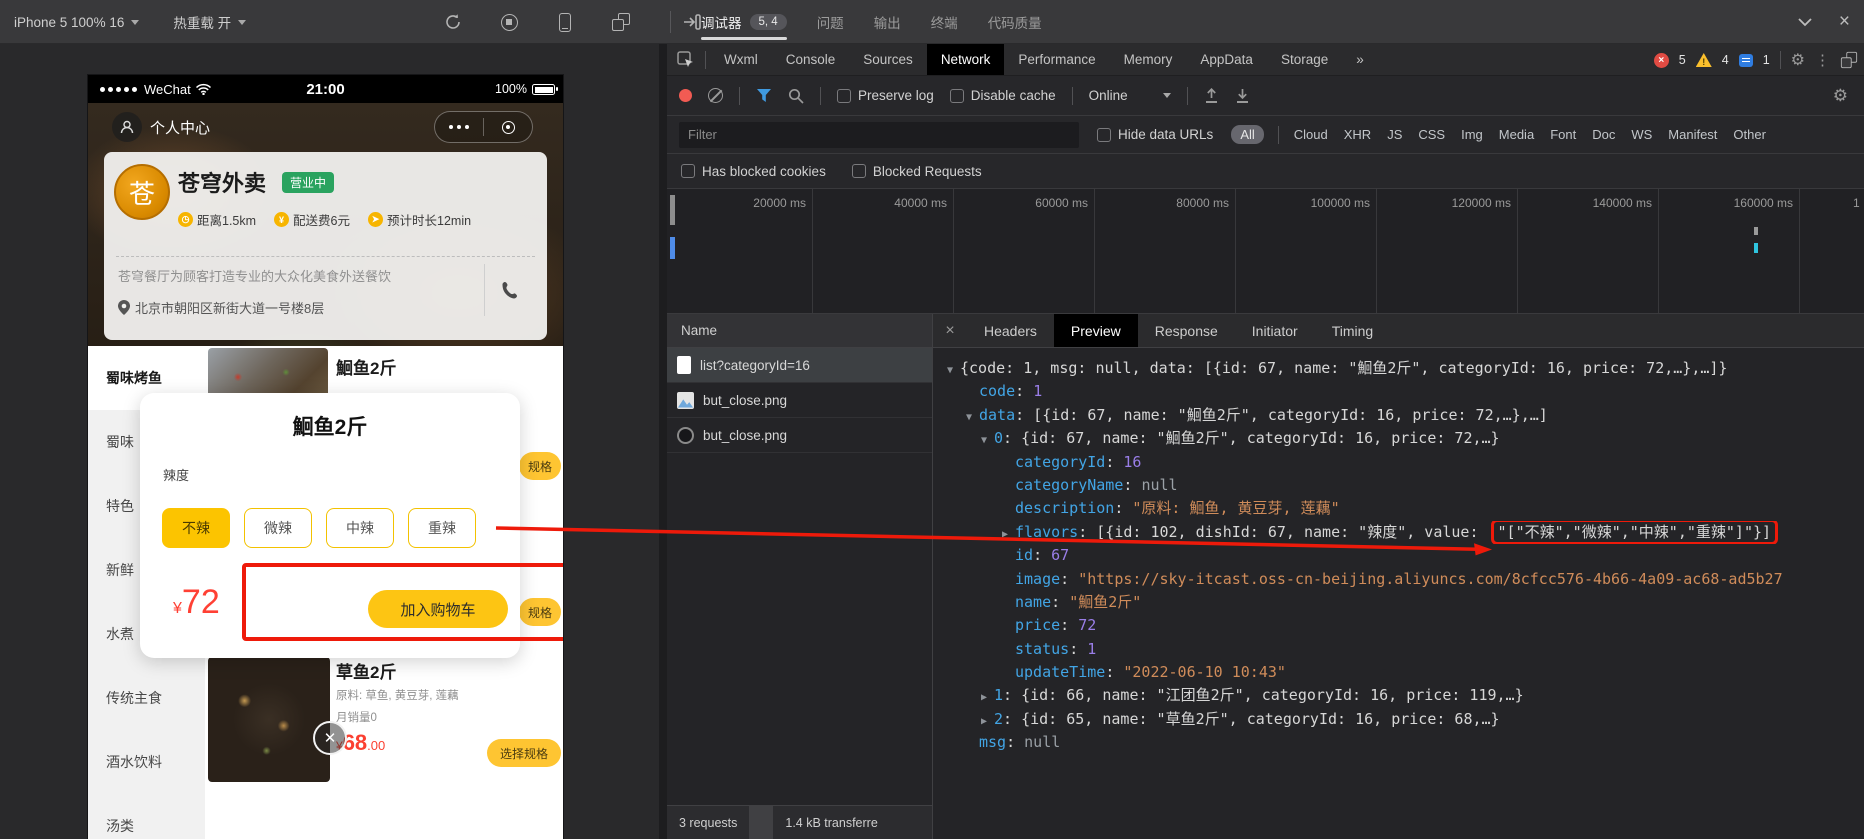  I want to click on preview-tree-row: code: 1, so click(1398, 391).